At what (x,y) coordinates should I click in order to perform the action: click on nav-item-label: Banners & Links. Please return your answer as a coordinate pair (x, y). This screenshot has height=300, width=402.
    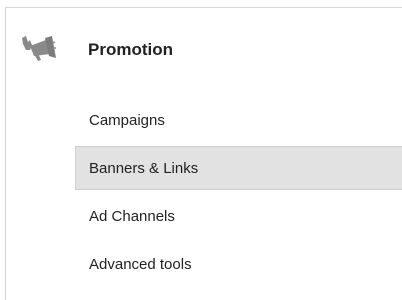
    Looking at the image, I should click on (144, 168).